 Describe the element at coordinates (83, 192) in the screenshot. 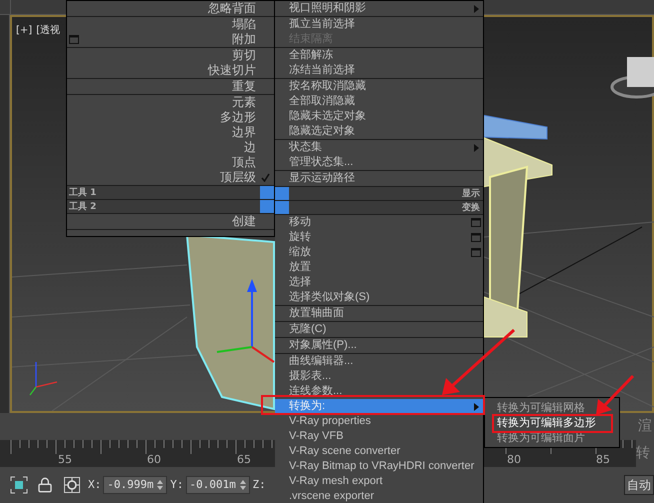

I see `quad-title: 工具 1` at that location.